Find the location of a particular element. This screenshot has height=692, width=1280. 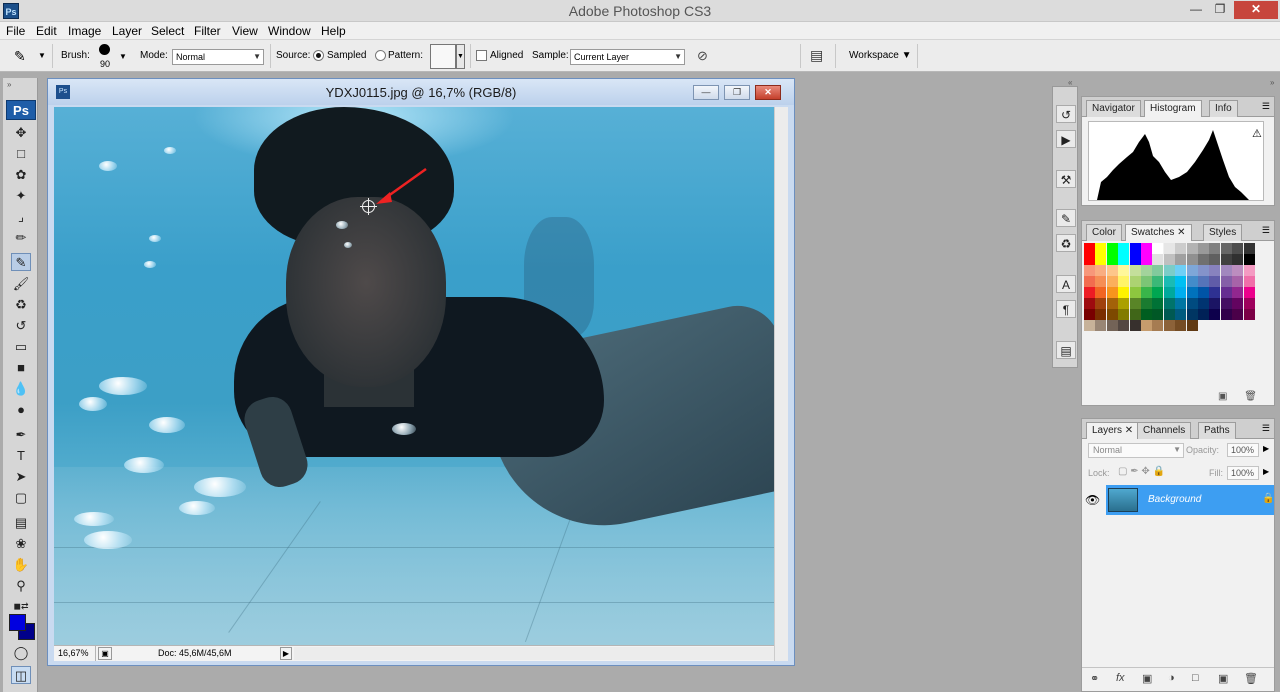

screen-mode-icon: ◫ is located at coordinates (21, 675).